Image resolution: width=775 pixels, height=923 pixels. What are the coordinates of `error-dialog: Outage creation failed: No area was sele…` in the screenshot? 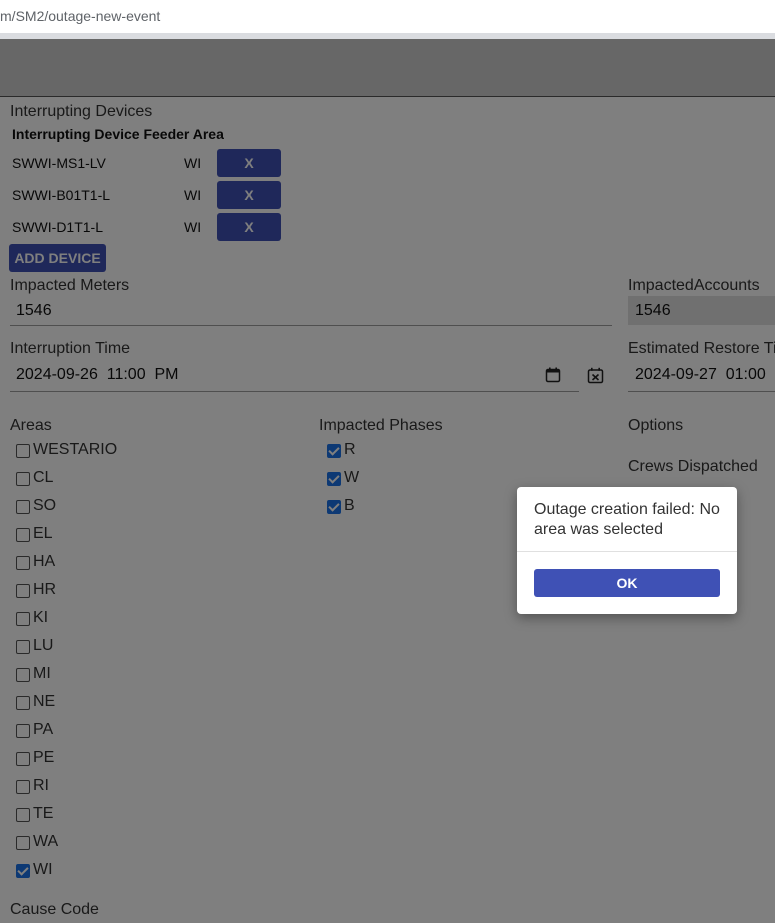 It's located at (627, 550).